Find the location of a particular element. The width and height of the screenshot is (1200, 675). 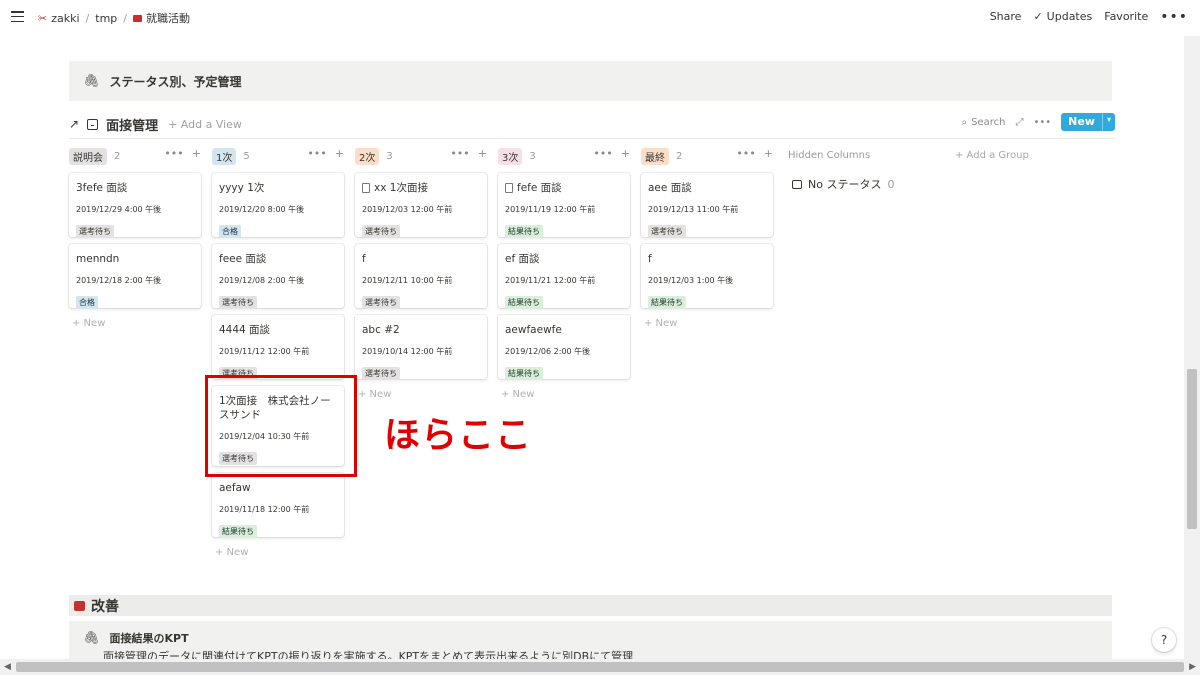

card-title-row: menndn is located at coordinates (135, 259).